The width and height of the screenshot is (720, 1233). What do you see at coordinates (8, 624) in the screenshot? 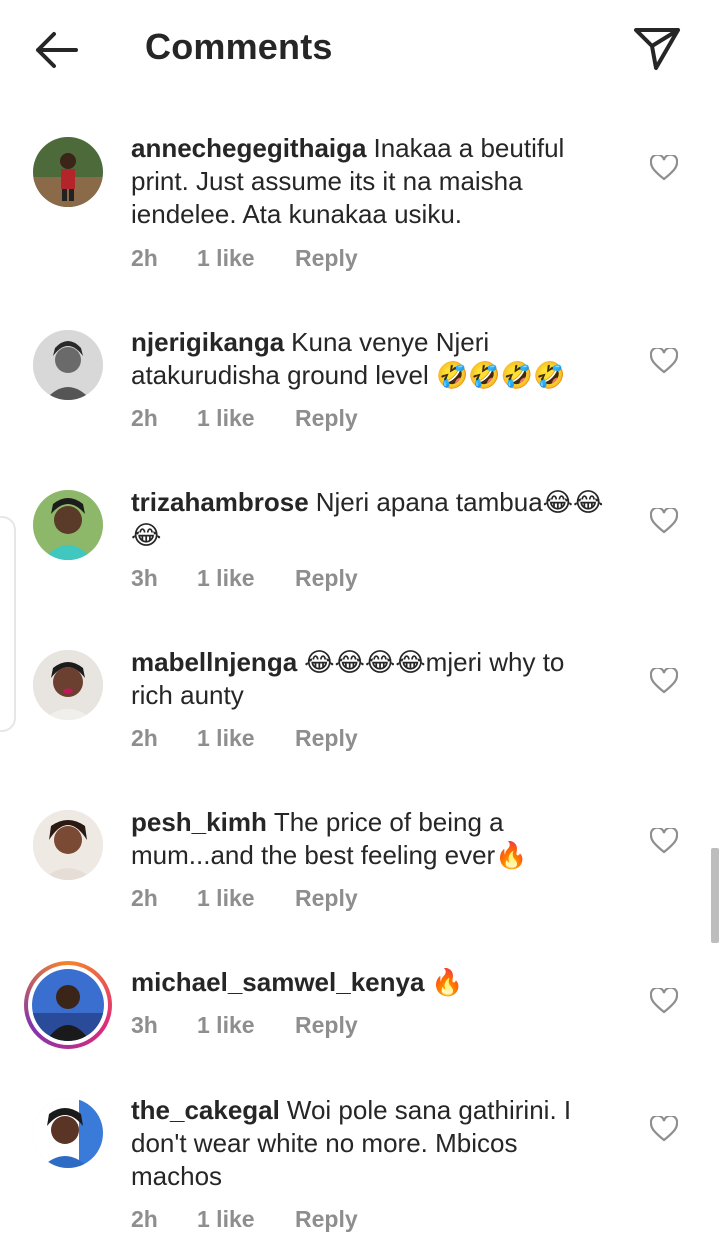
I see `edge-panel-handle` at bounding box center [8, 624].